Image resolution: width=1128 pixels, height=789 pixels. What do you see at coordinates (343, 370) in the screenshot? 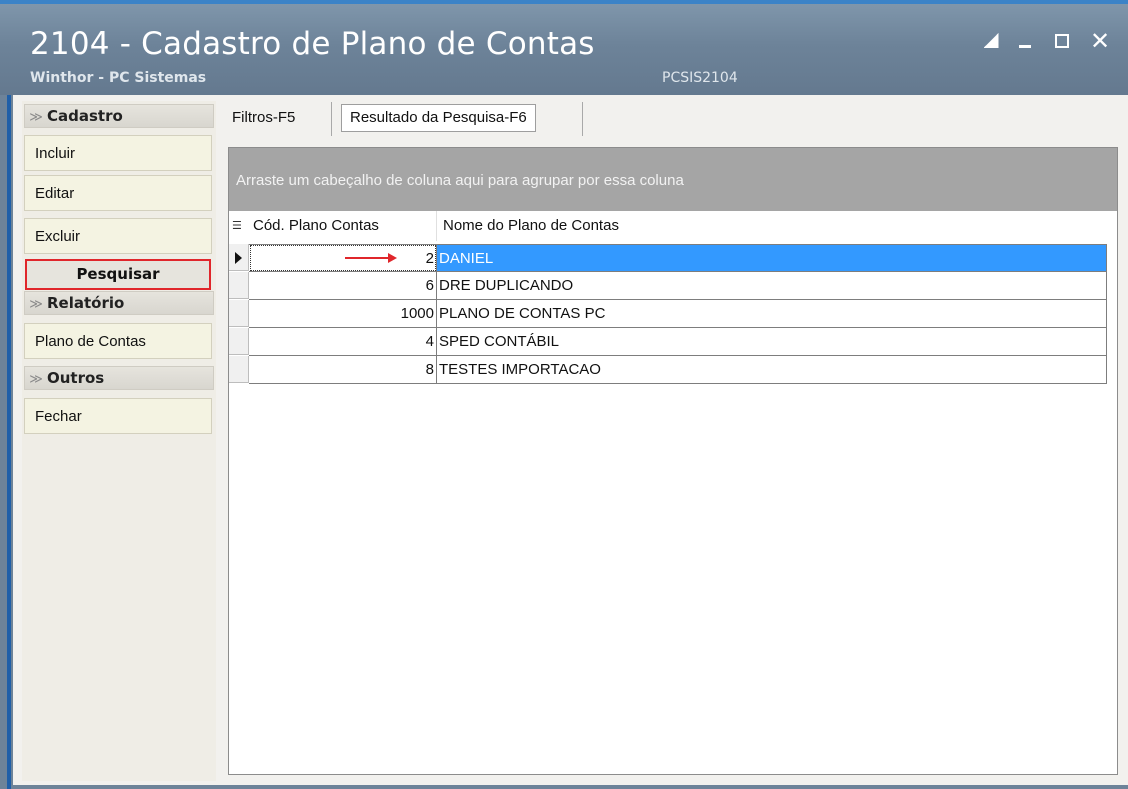
I see `cell-cod: 8` at bounding box center [343, 370].